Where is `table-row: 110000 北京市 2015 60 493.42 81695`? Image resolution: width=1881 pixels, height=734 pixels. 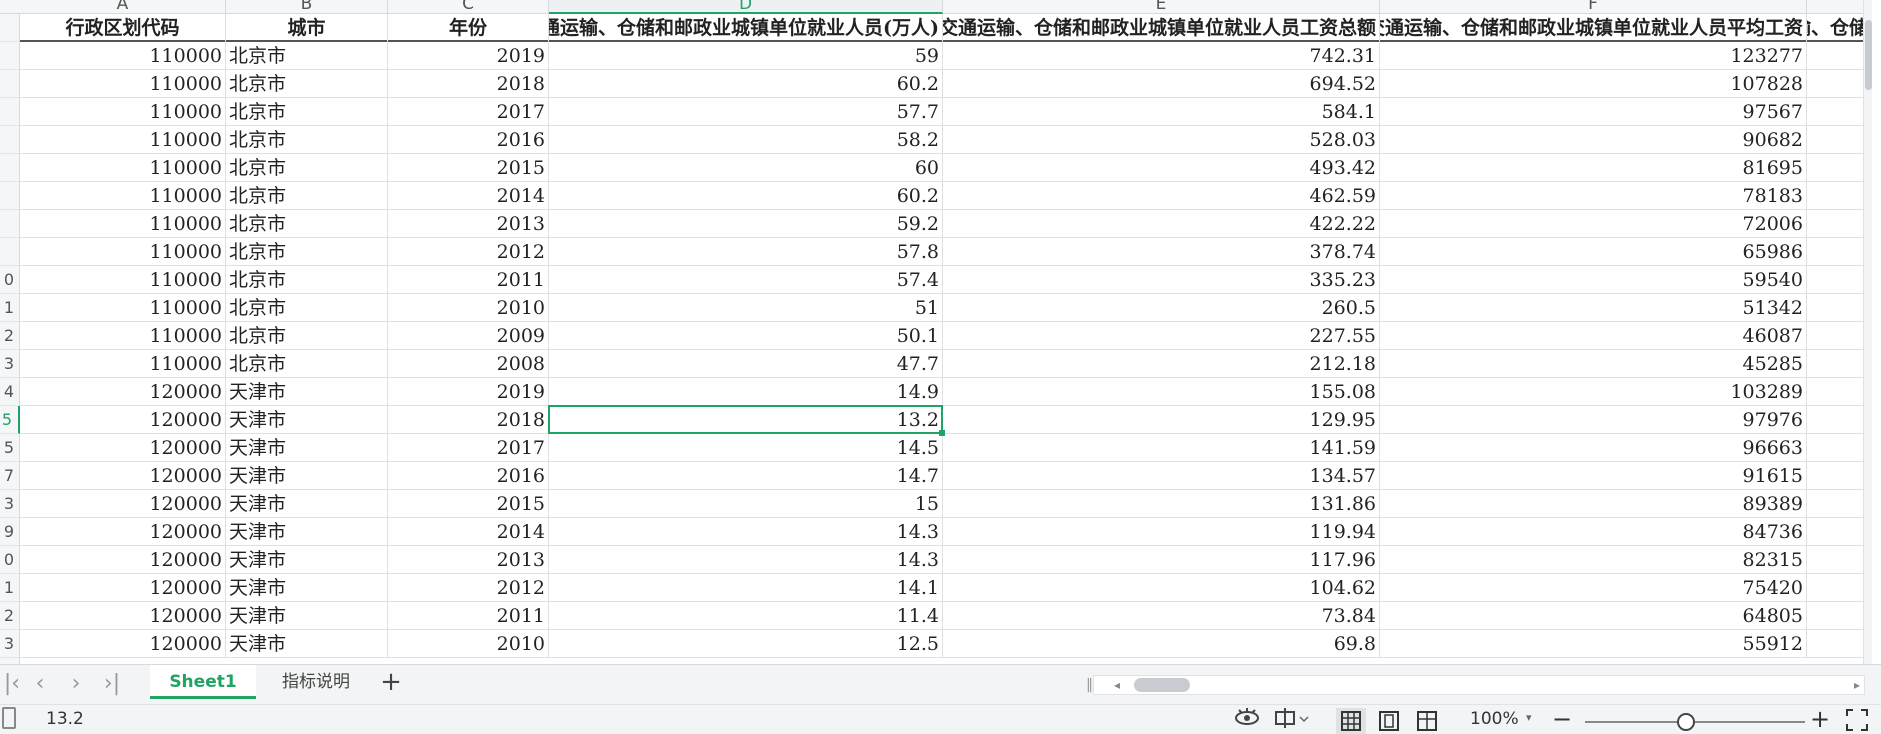 table-row: 110000 北京市 2015 60 493.42 81695 is located at coordinates (946, 168).